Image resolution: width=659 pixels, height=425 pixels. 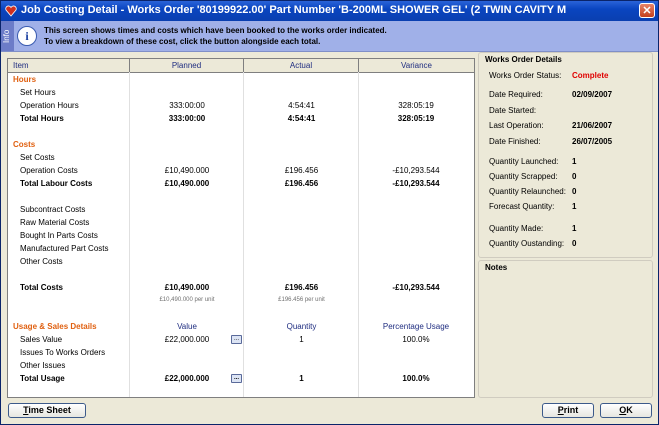 I want to click on status-value: Complete, so click(x=590, y=75).